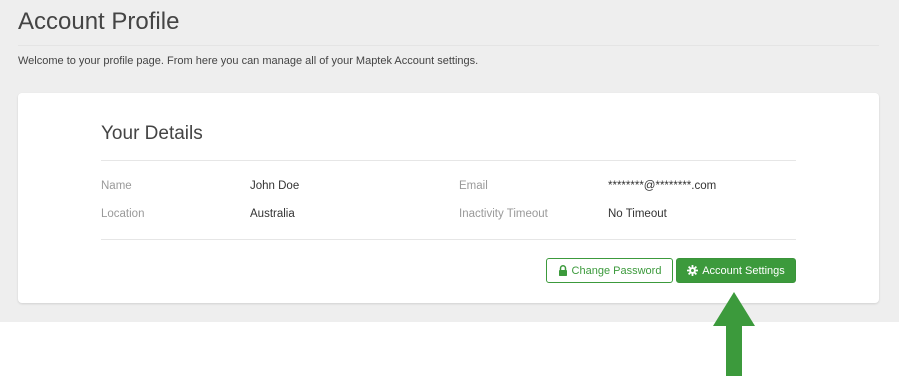  Describe the element at coordinates (616, 270) in the screenshot. I see `change-password-label: Change Password` at that location.